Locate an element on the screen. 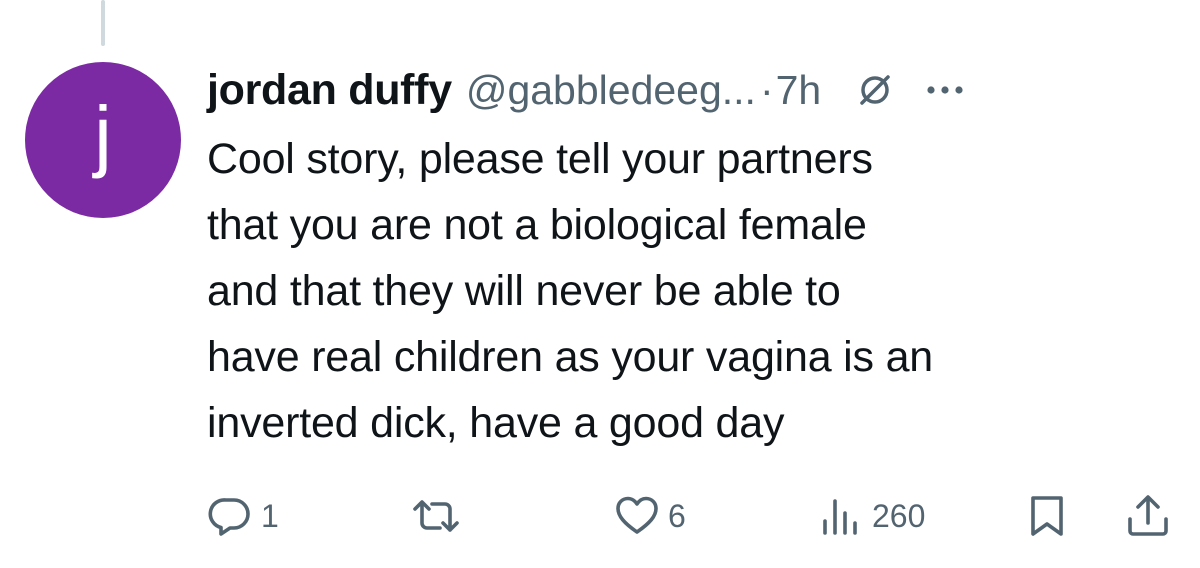 The image size is (1200, 568). heart-icon is located at coordinates (637, 516).